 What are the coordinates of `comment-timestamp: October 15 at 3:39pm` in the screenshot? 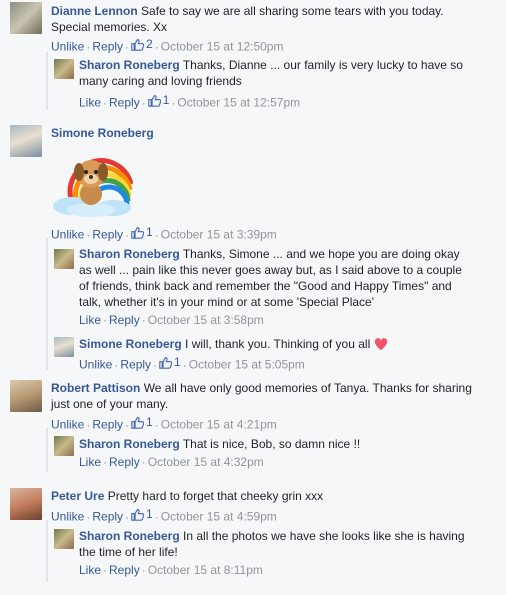 It's located at (219, 235).